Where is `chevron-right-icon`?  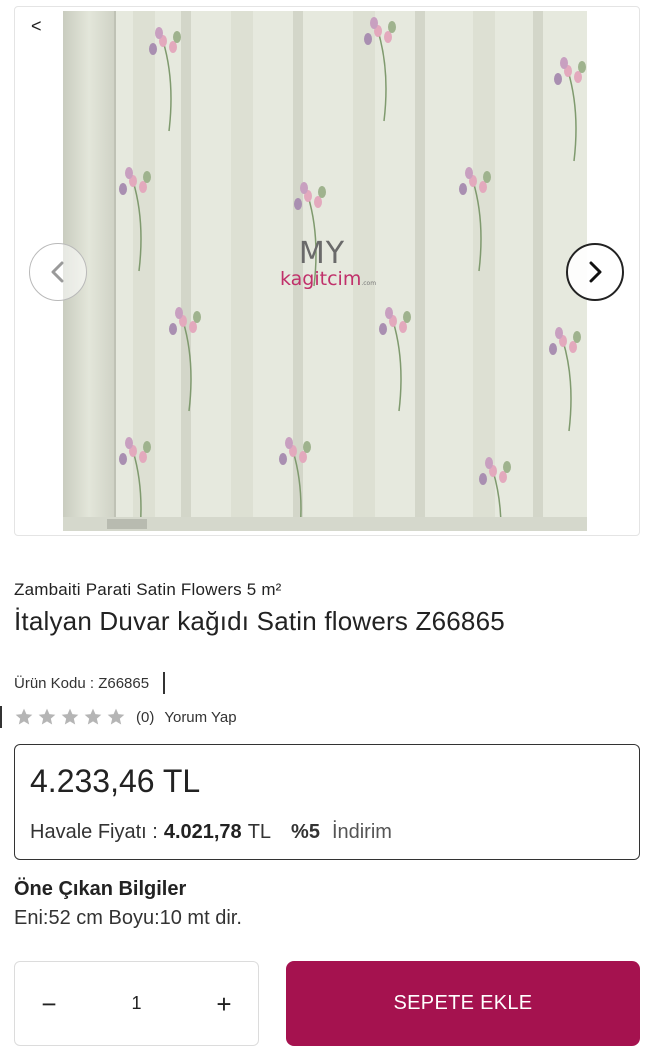 chevron-right-icon is located at coordinates (595, 272).